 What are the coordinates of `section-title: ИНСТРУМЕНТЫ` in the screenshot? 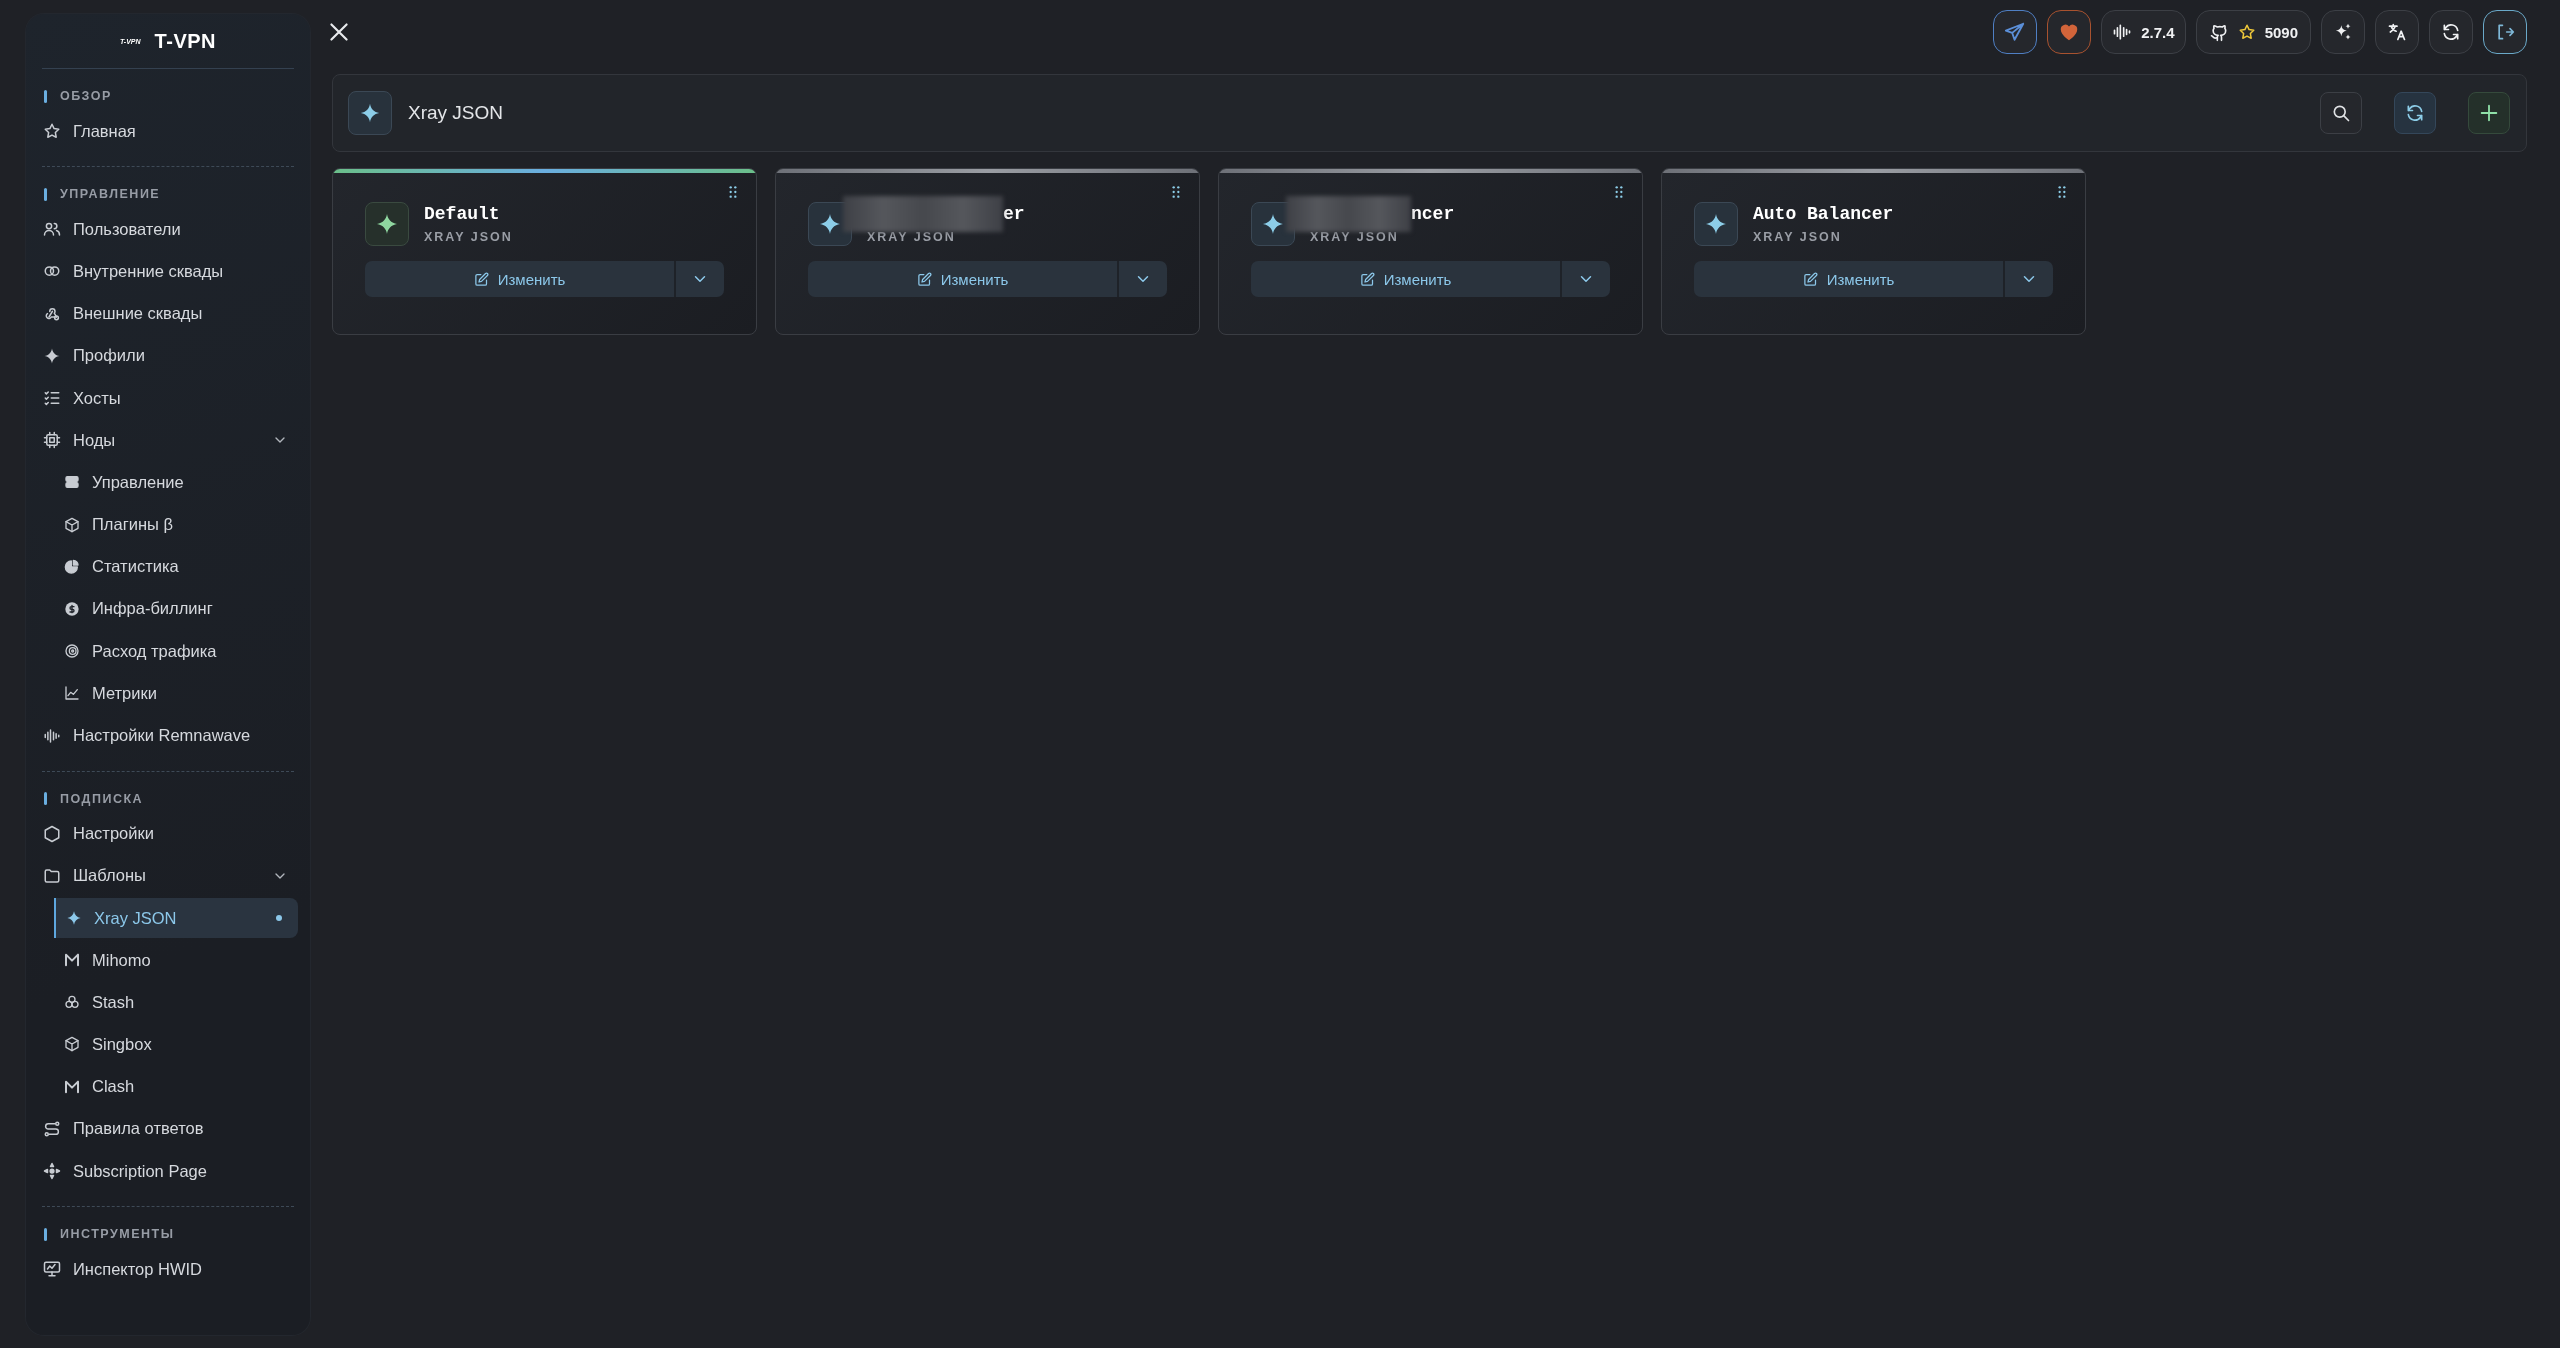 It's located at (117, 1234).